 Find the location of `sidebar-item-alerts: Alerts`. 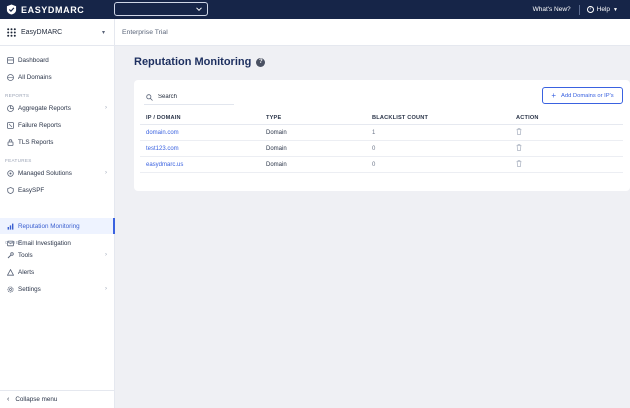

sidebar-item-alerts: Alerts is located at coordinates (57, 272).